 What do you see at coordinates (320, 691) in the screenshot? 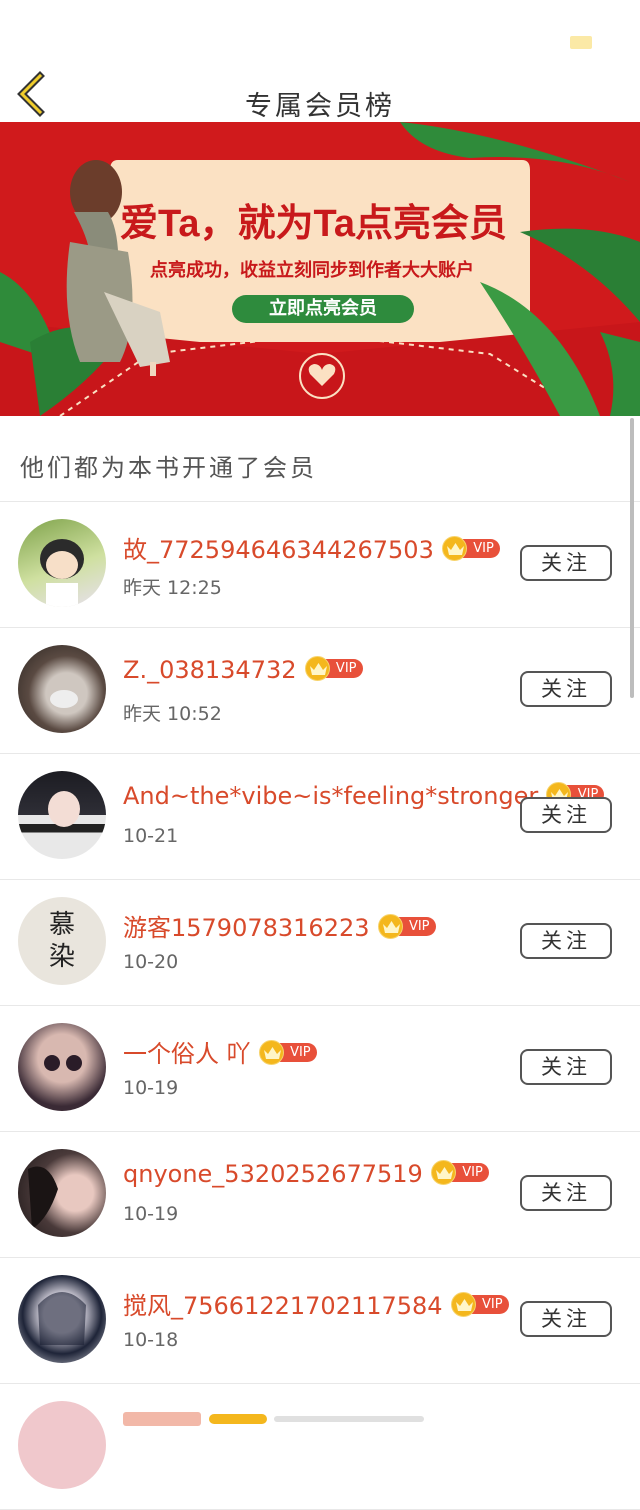
I see `member-row: Z._038134732 VIP 昨天 10:52 关注` at bounding box center [320, 691].